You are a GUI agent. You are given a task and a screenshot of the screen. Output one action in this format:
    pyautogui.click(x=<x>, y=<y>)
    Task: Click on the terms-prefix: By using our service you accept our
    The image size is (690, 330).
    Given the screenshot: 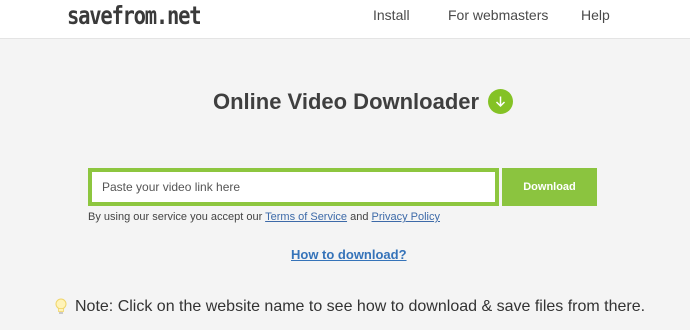 What is the action you would take?
    pyautogui.click(x=175, y=217)
    